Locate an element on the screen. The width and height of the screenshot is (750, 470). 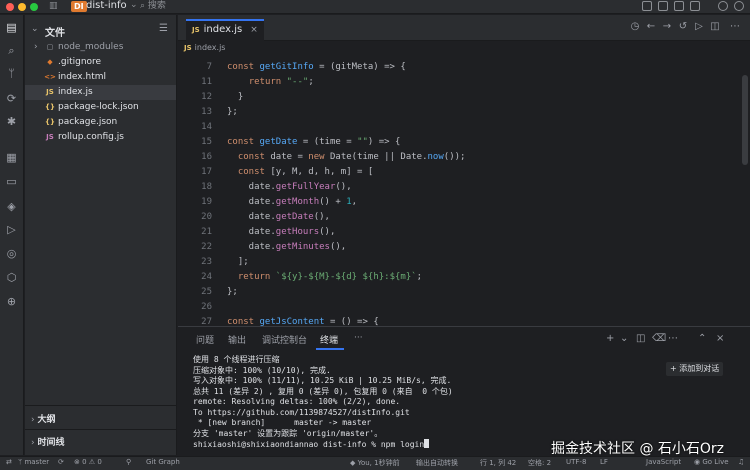
auto-convert-status: 输出自动转换 is located at coordinates (437, 463).